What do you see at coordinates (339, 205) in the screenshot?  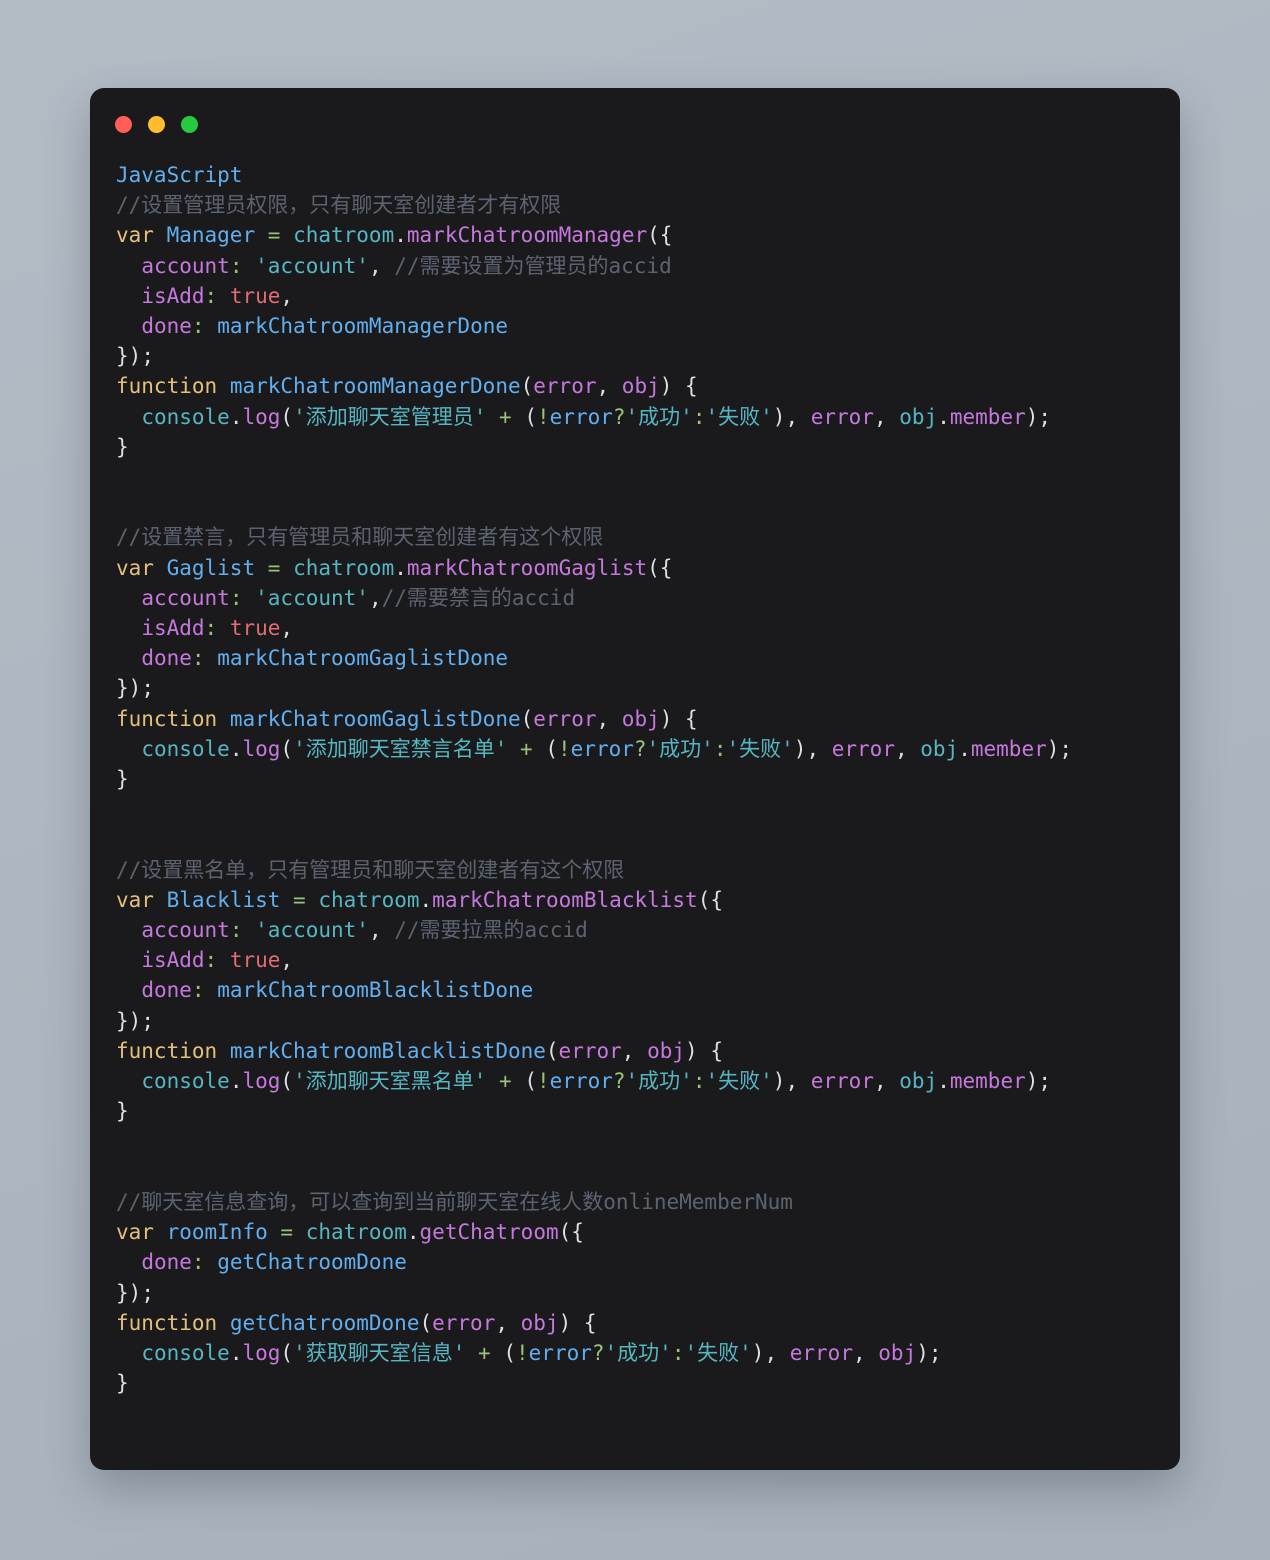 I see `code-line: //设置管理员权限，只有聊天室创建者才有权限` at bounding box center [339, 205].